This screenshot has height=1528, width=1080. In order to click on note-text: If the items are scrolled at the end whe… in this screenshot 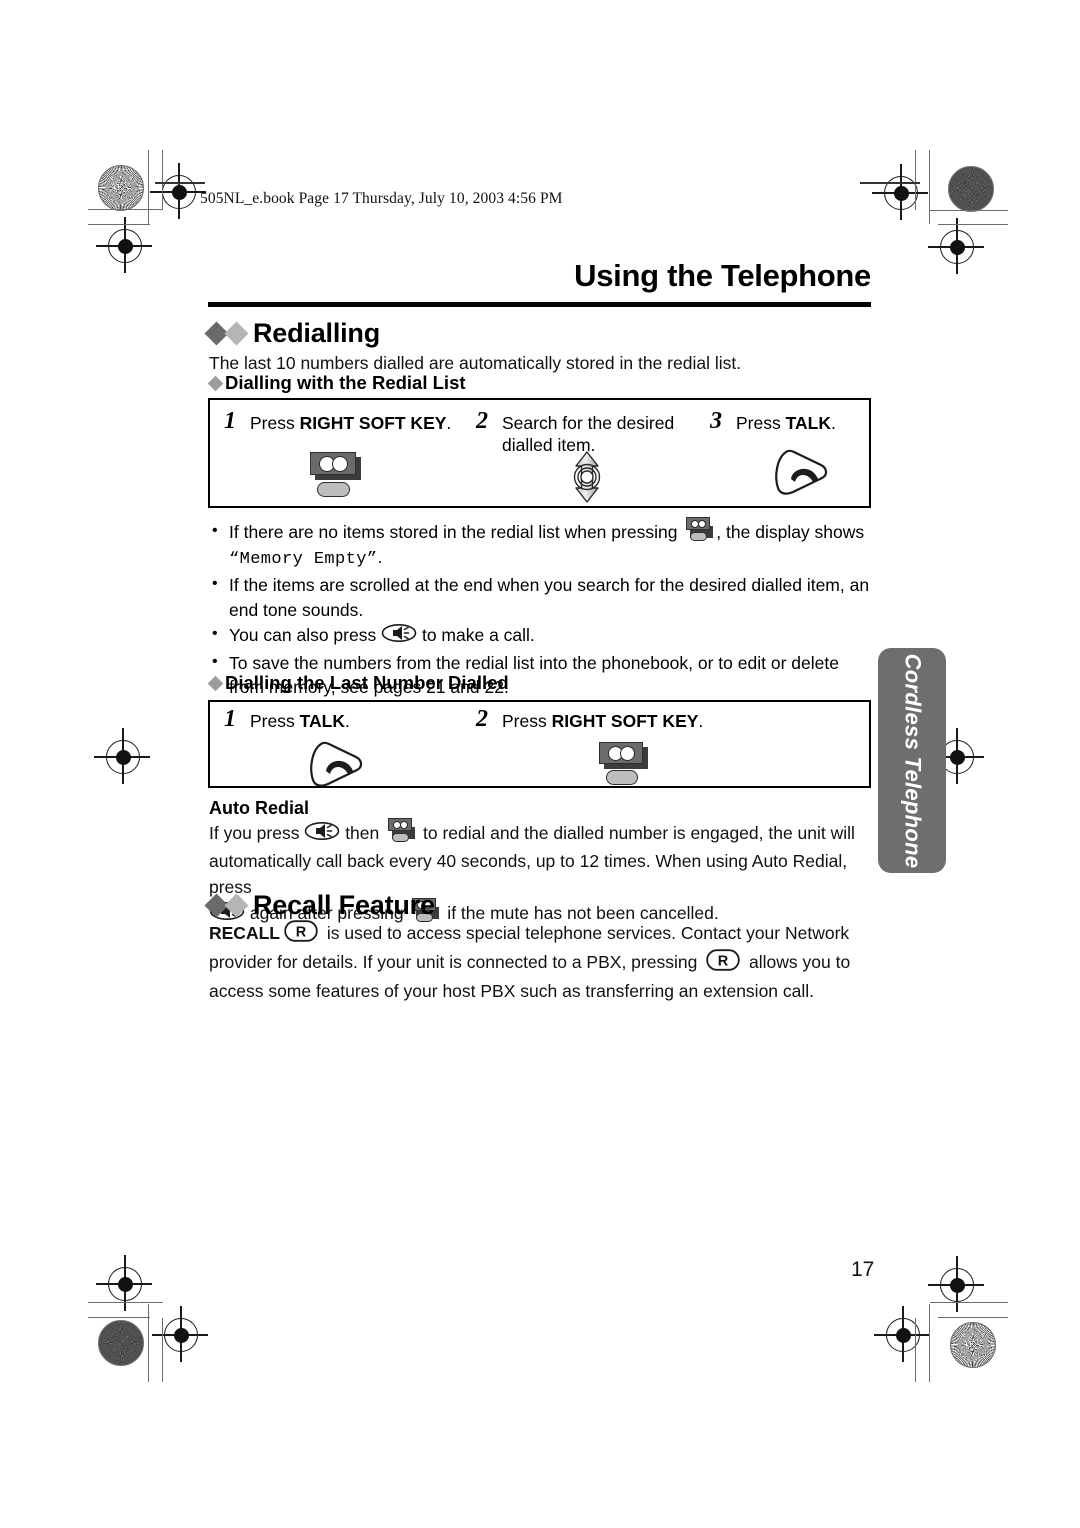, I will do `click(549, 597)`.